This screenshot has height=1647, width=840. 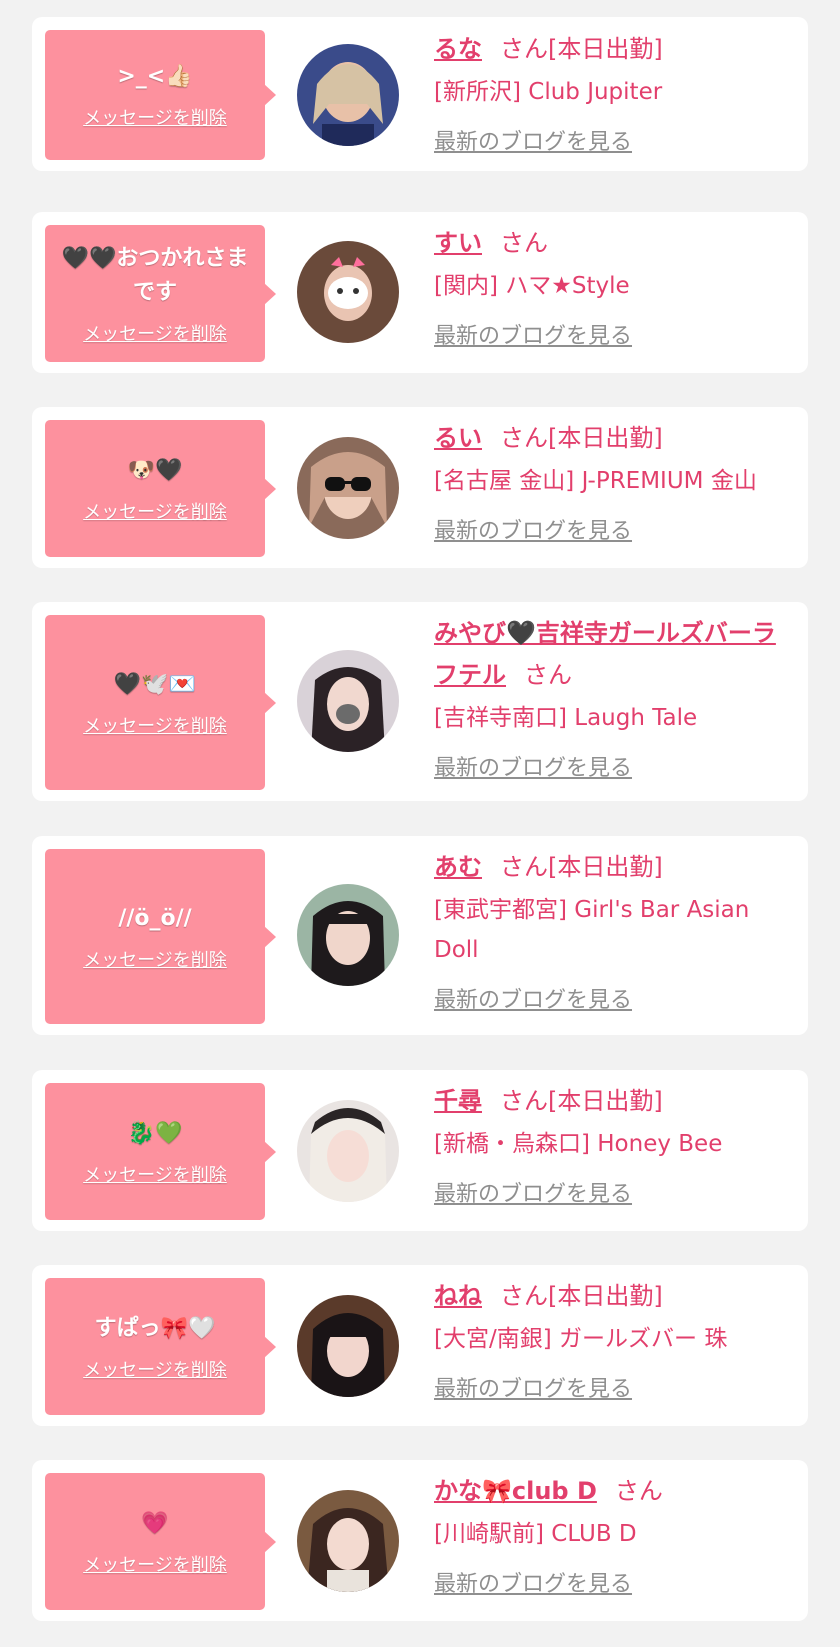 I want to click on name-line: みやび🖤吉祥寺ガールズバーラフテル さん, so click(x=616, y=654).